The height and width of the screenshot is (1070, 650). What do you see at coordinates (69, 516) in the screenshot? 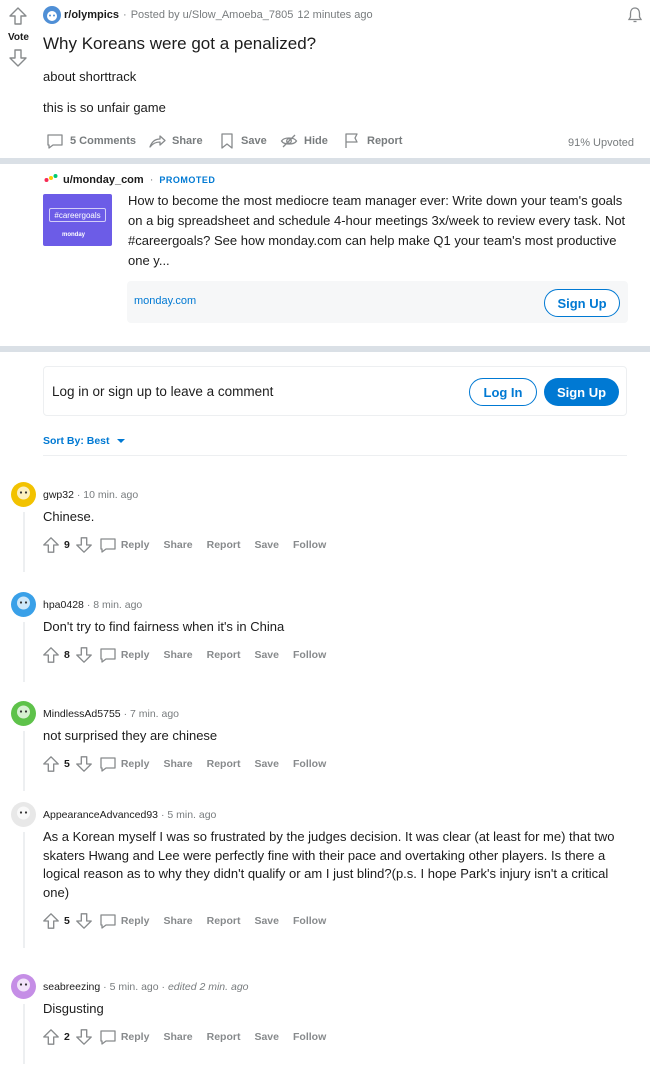
I see `comment-text: Chinese.` at bounding box center [69, 516].